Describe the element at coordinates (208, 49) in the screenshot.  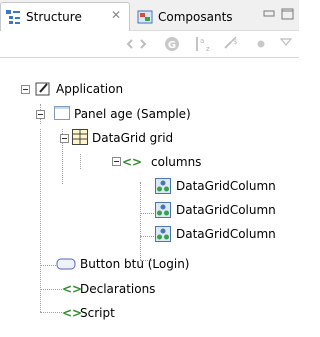
I see `svg-text: z` at that location.